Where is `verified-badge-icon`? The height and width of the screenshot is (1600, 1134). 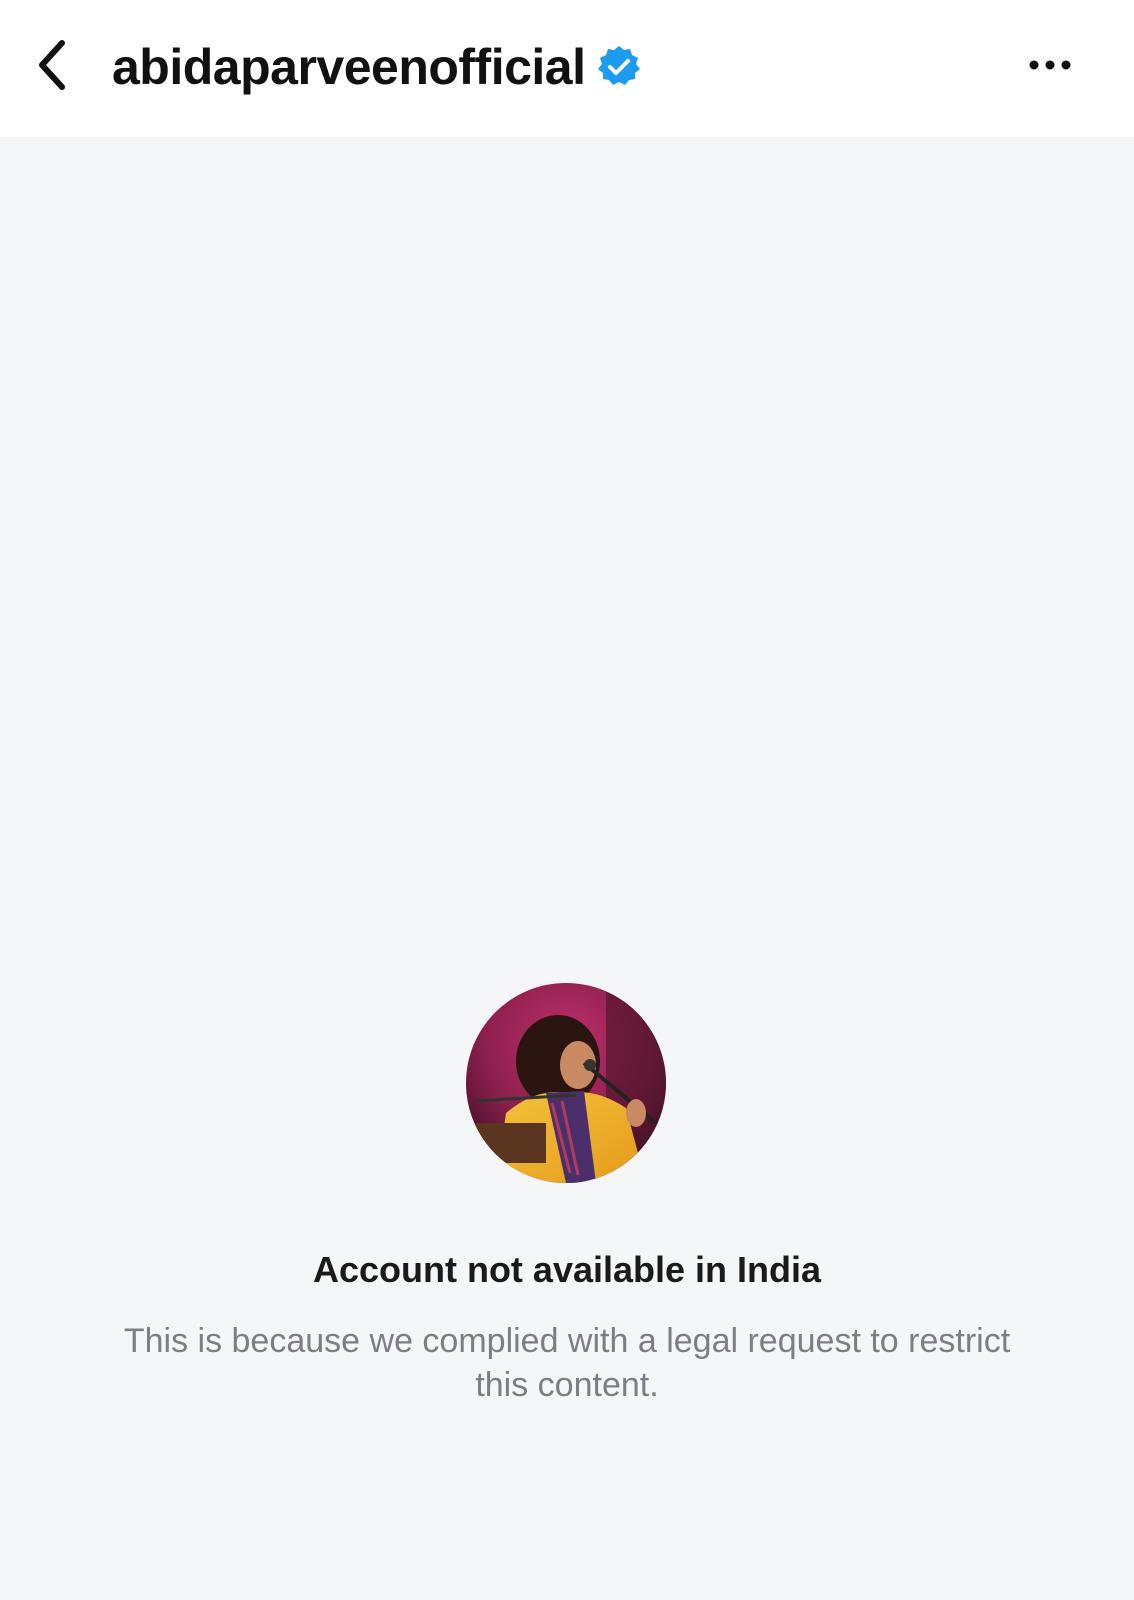
verified-badge-icon is located at coordinates (619, 67).